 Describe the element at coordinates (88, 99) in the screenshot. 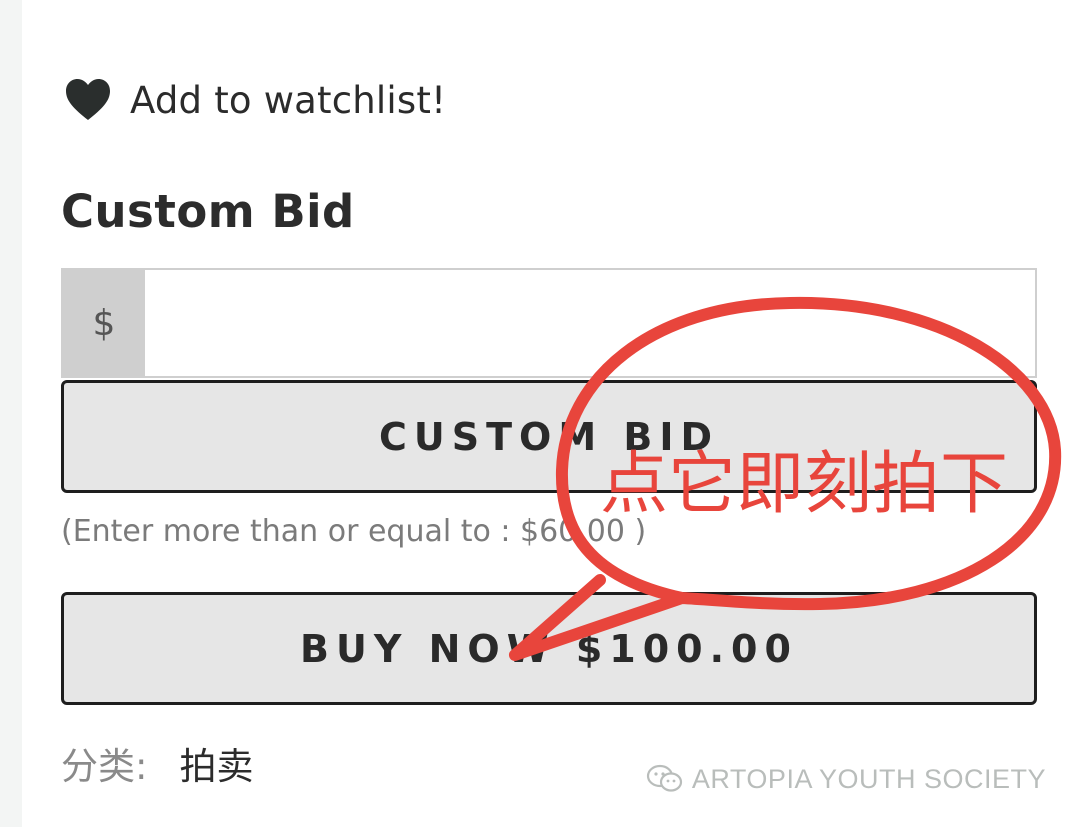

I see `heart-icon` at that location.